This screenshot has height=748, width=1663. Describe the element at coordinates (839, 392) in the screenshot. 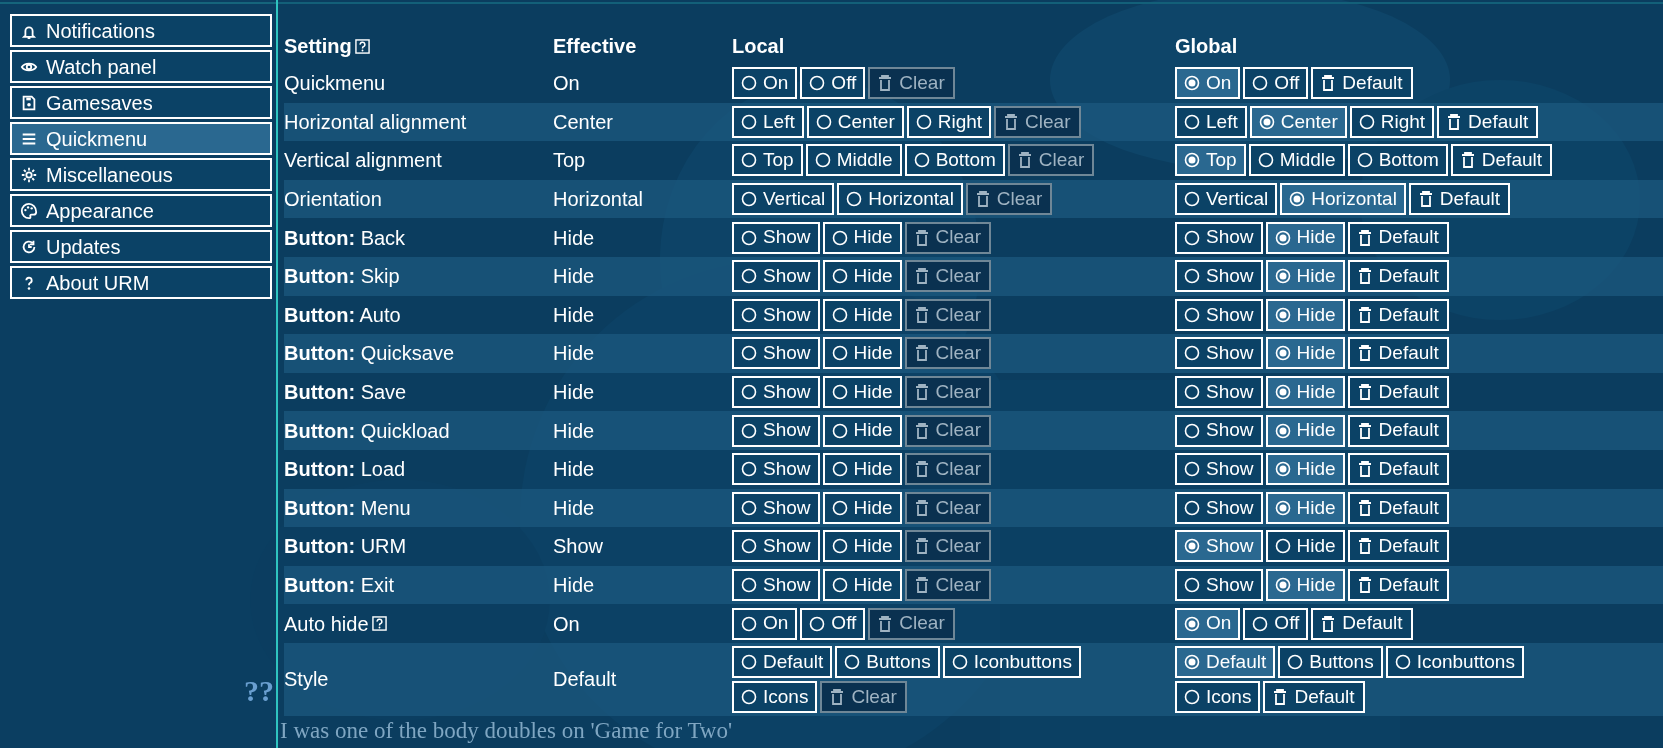

I see `radio-icon` at that location.